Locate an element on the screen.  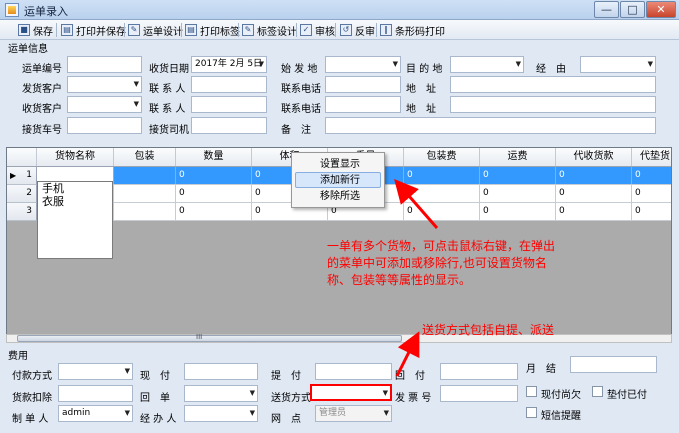
annotation-delivery-method: 送货方式包括自提、派送 is located at coordinates (488, 330).